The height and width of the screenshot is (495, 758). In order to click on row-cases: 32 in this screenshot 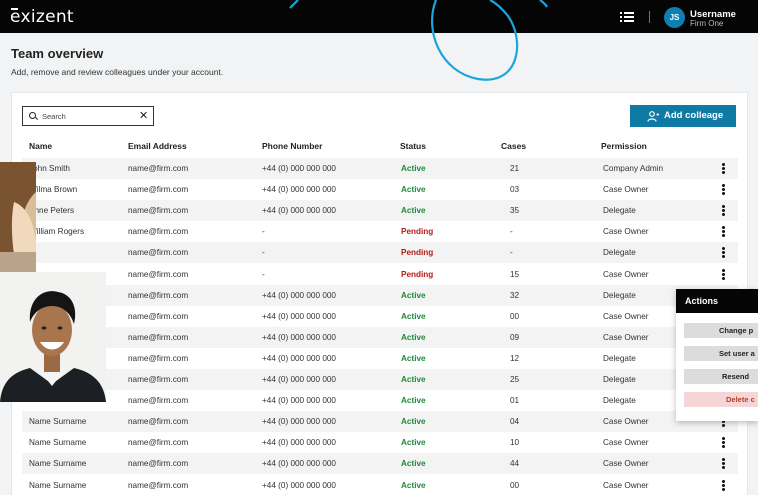, I will do `click(515, 295)`.